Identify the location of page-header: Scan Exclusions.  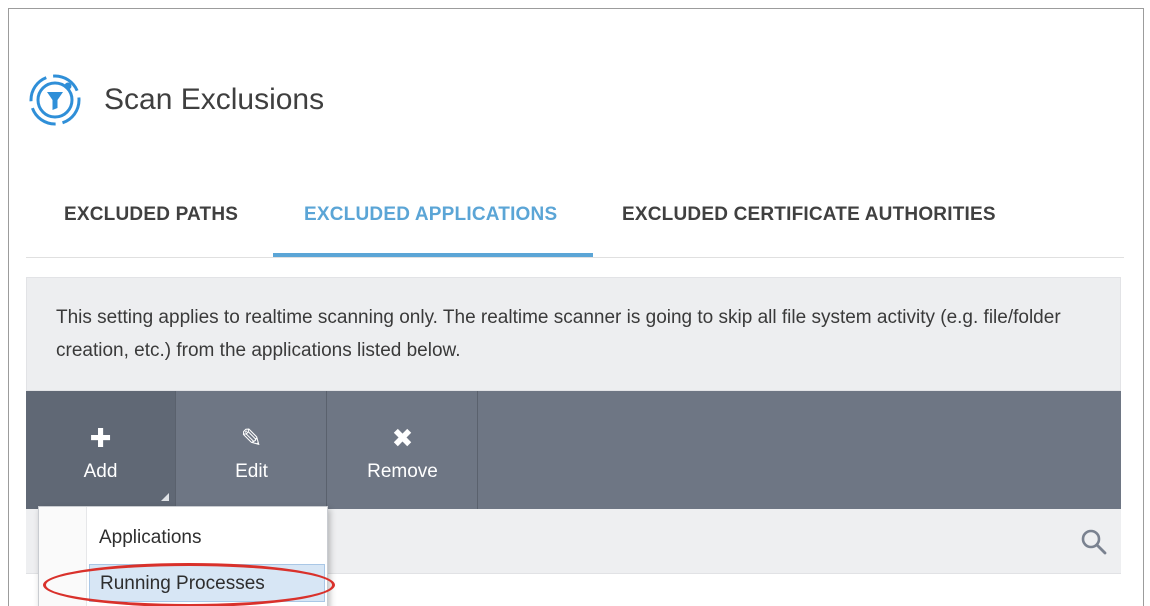
(176, 100).